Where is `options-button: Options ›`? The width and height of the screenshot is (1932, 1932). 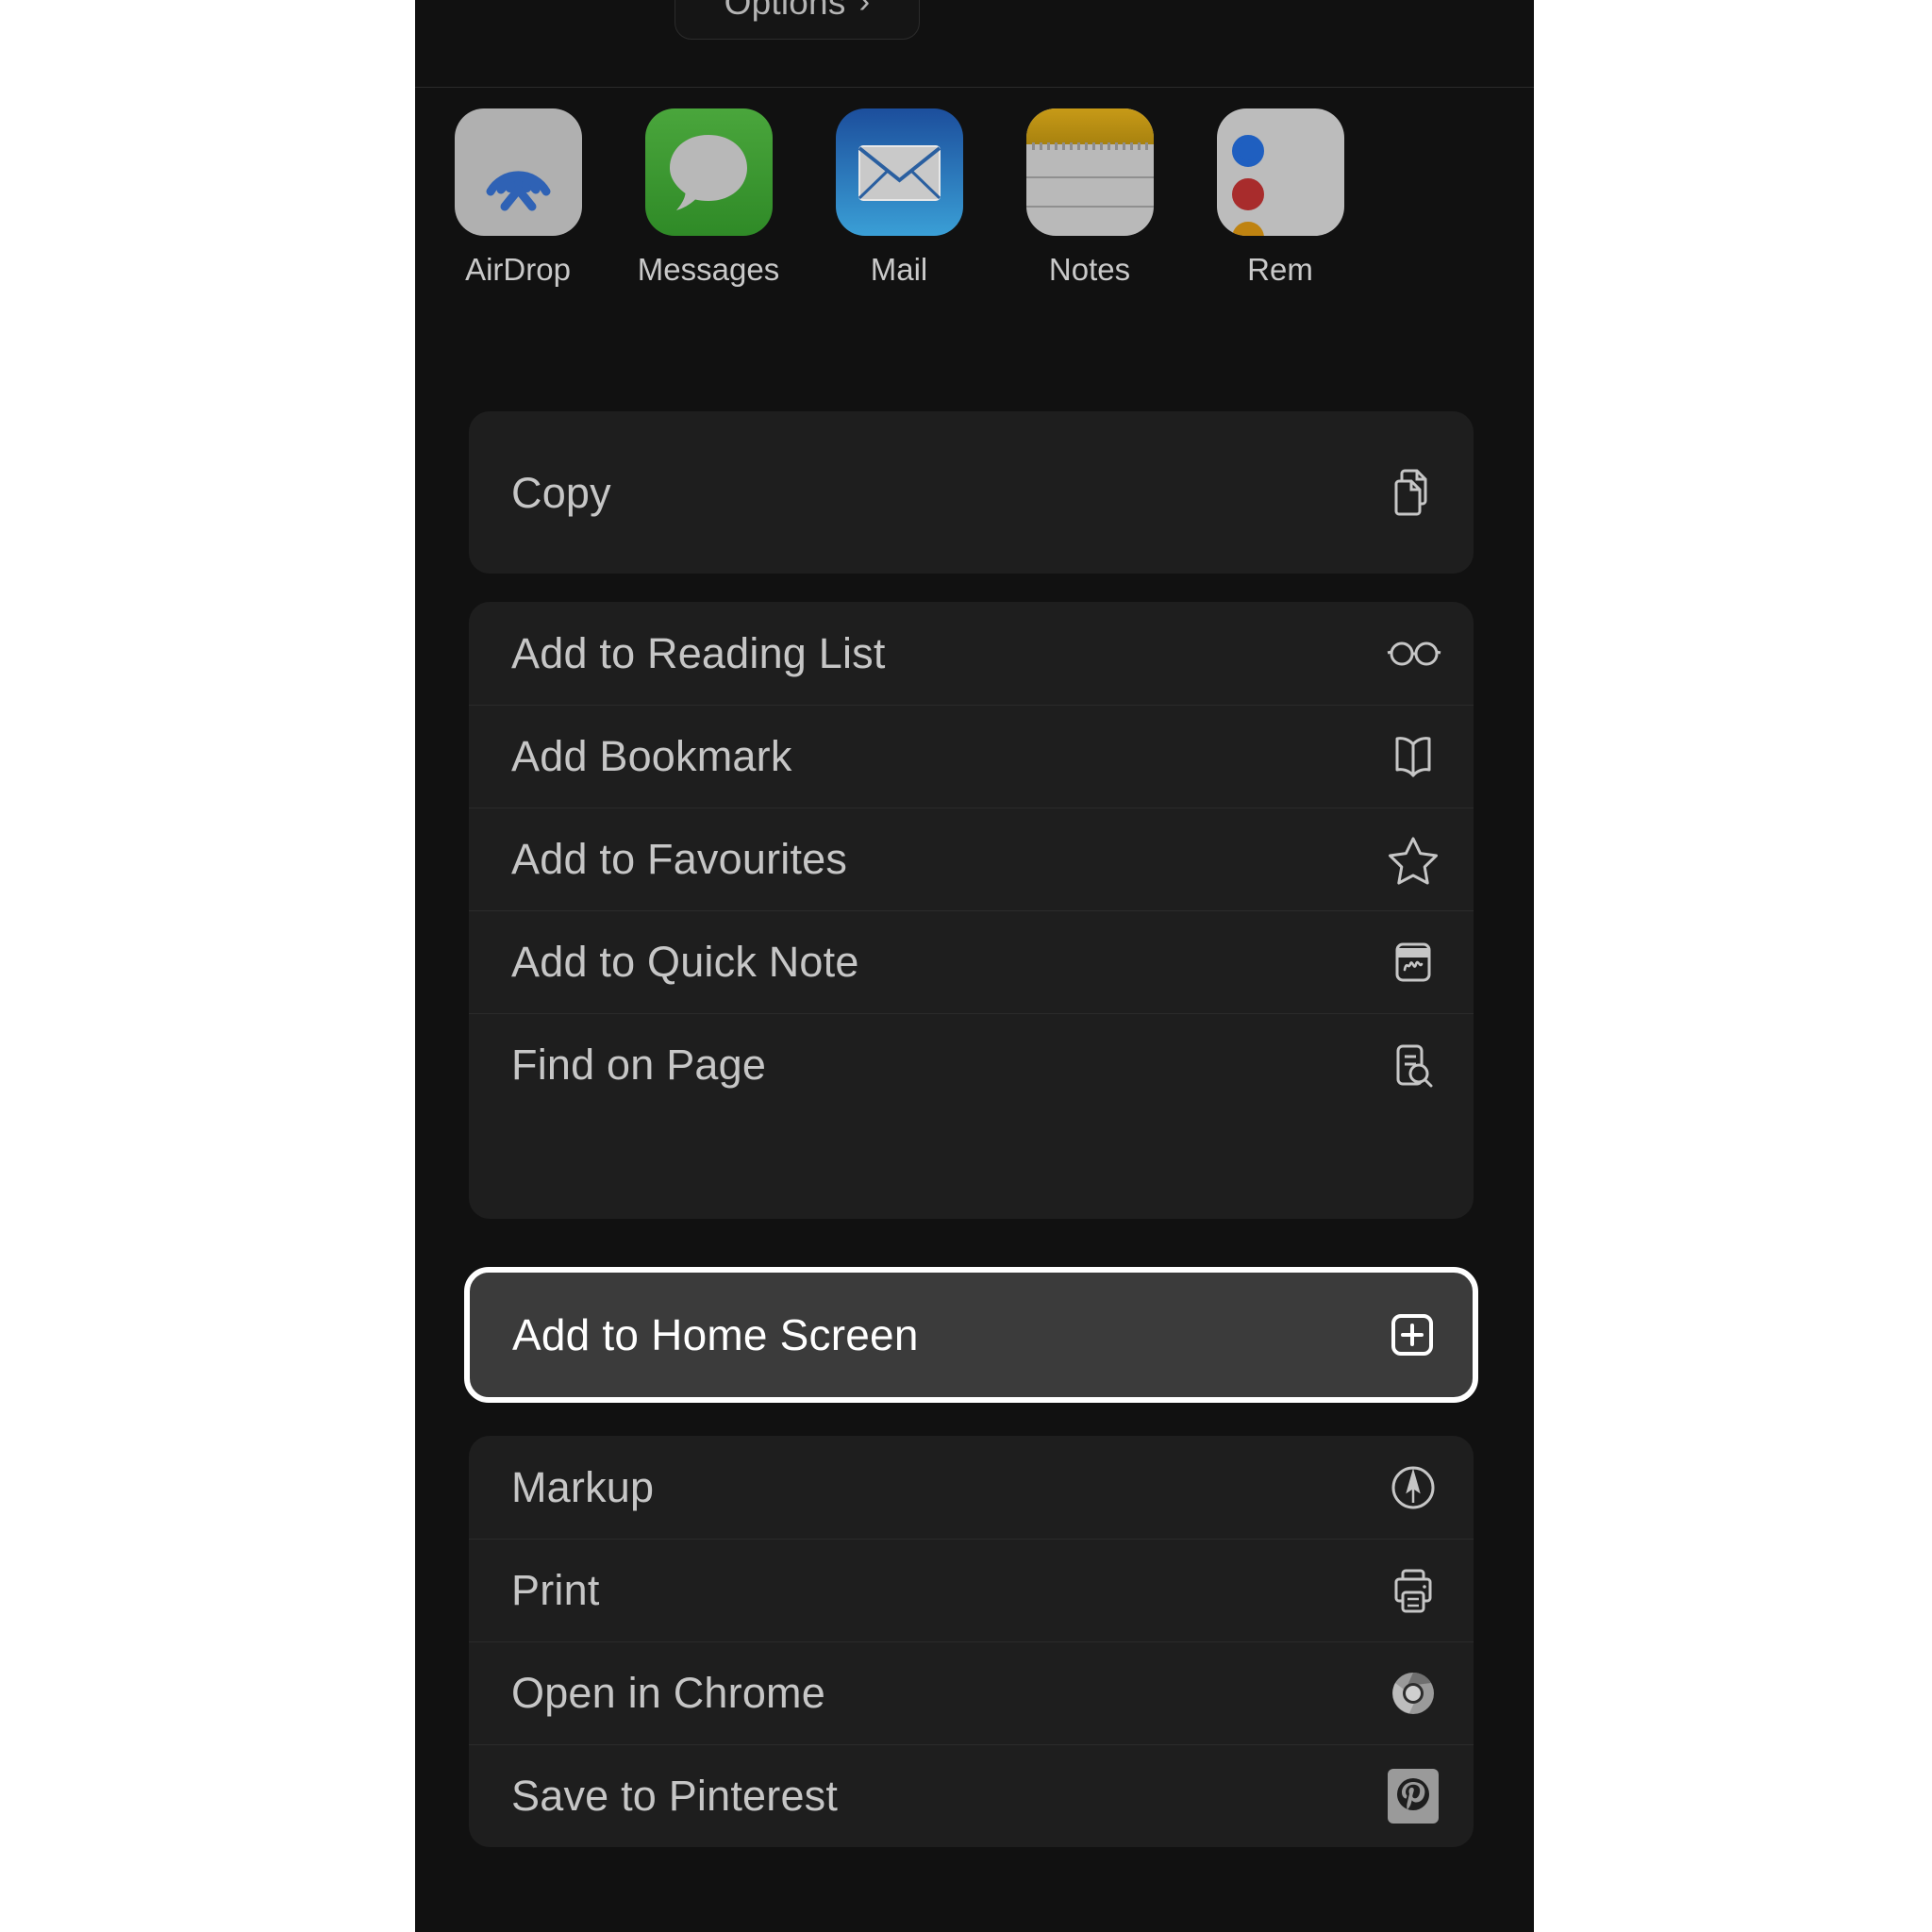
options-button: Options › is located at coordinates (797, 20).